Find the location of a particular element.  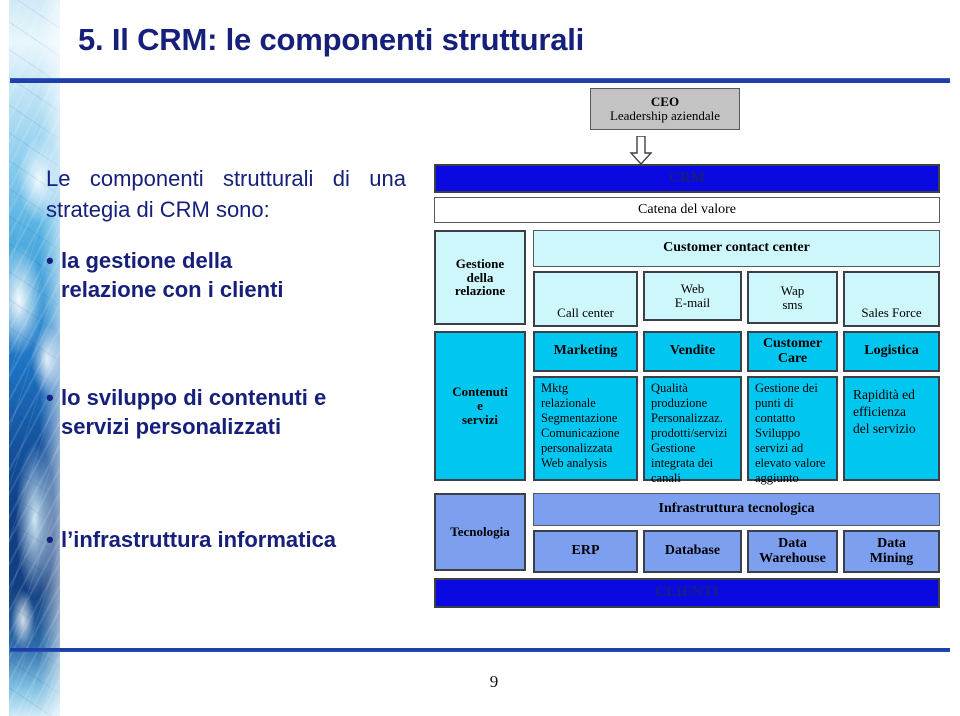

contenuti-line2: e is located at coordinates (480, 406).